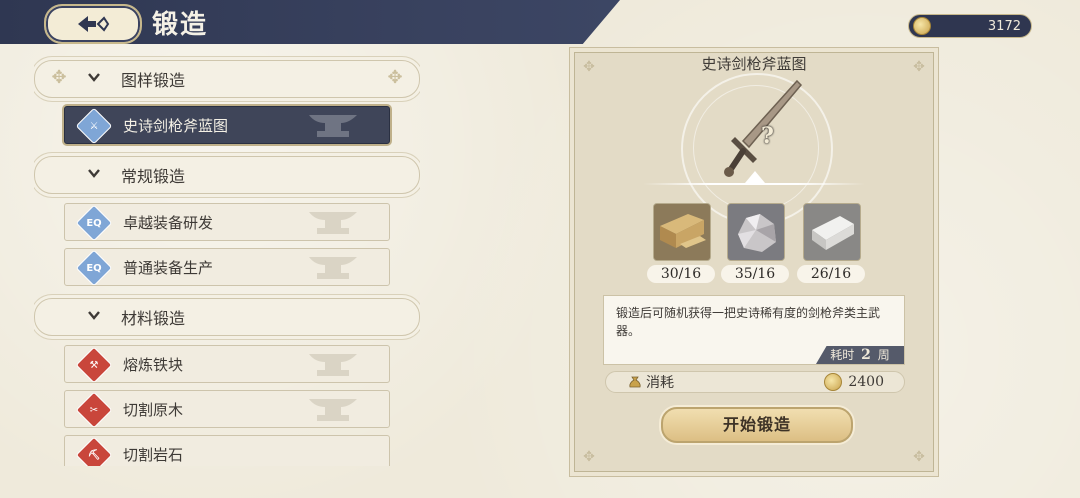 This screenshot has height=498, width=1080. I want to click on blueprint-icon: ⚔, so click(94, 126).